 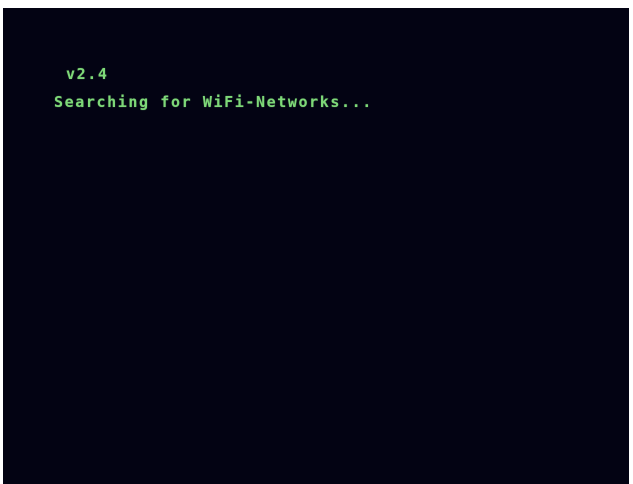 What do you see at coordinates (87, 74) in the screenshot?
I see `version-label: v2.4` at bounding box center [87, 74].